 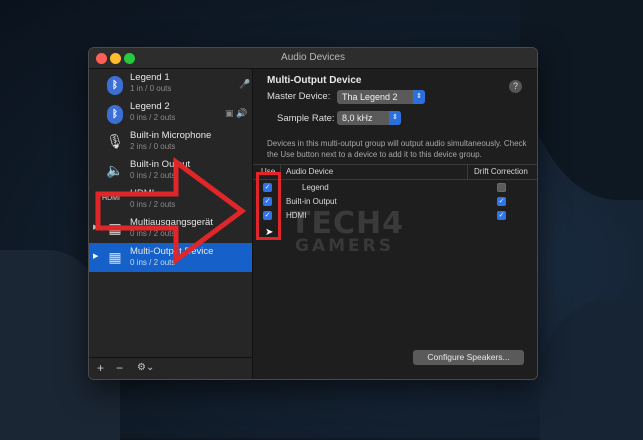 What do you see at coordinates (370, 97) in the screenshot?
I see `master-device-value: Tha Legend 2` at bounding box center [370, 97].